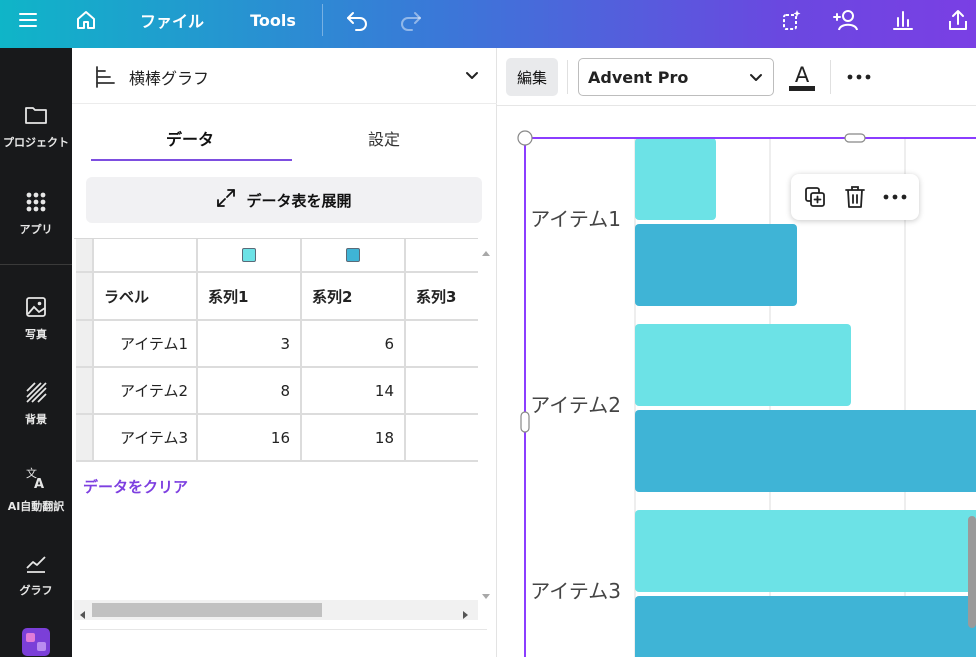 This screenshot has width=976, height=657. I want to click on series-2-color-swatch, so click(353, 255).